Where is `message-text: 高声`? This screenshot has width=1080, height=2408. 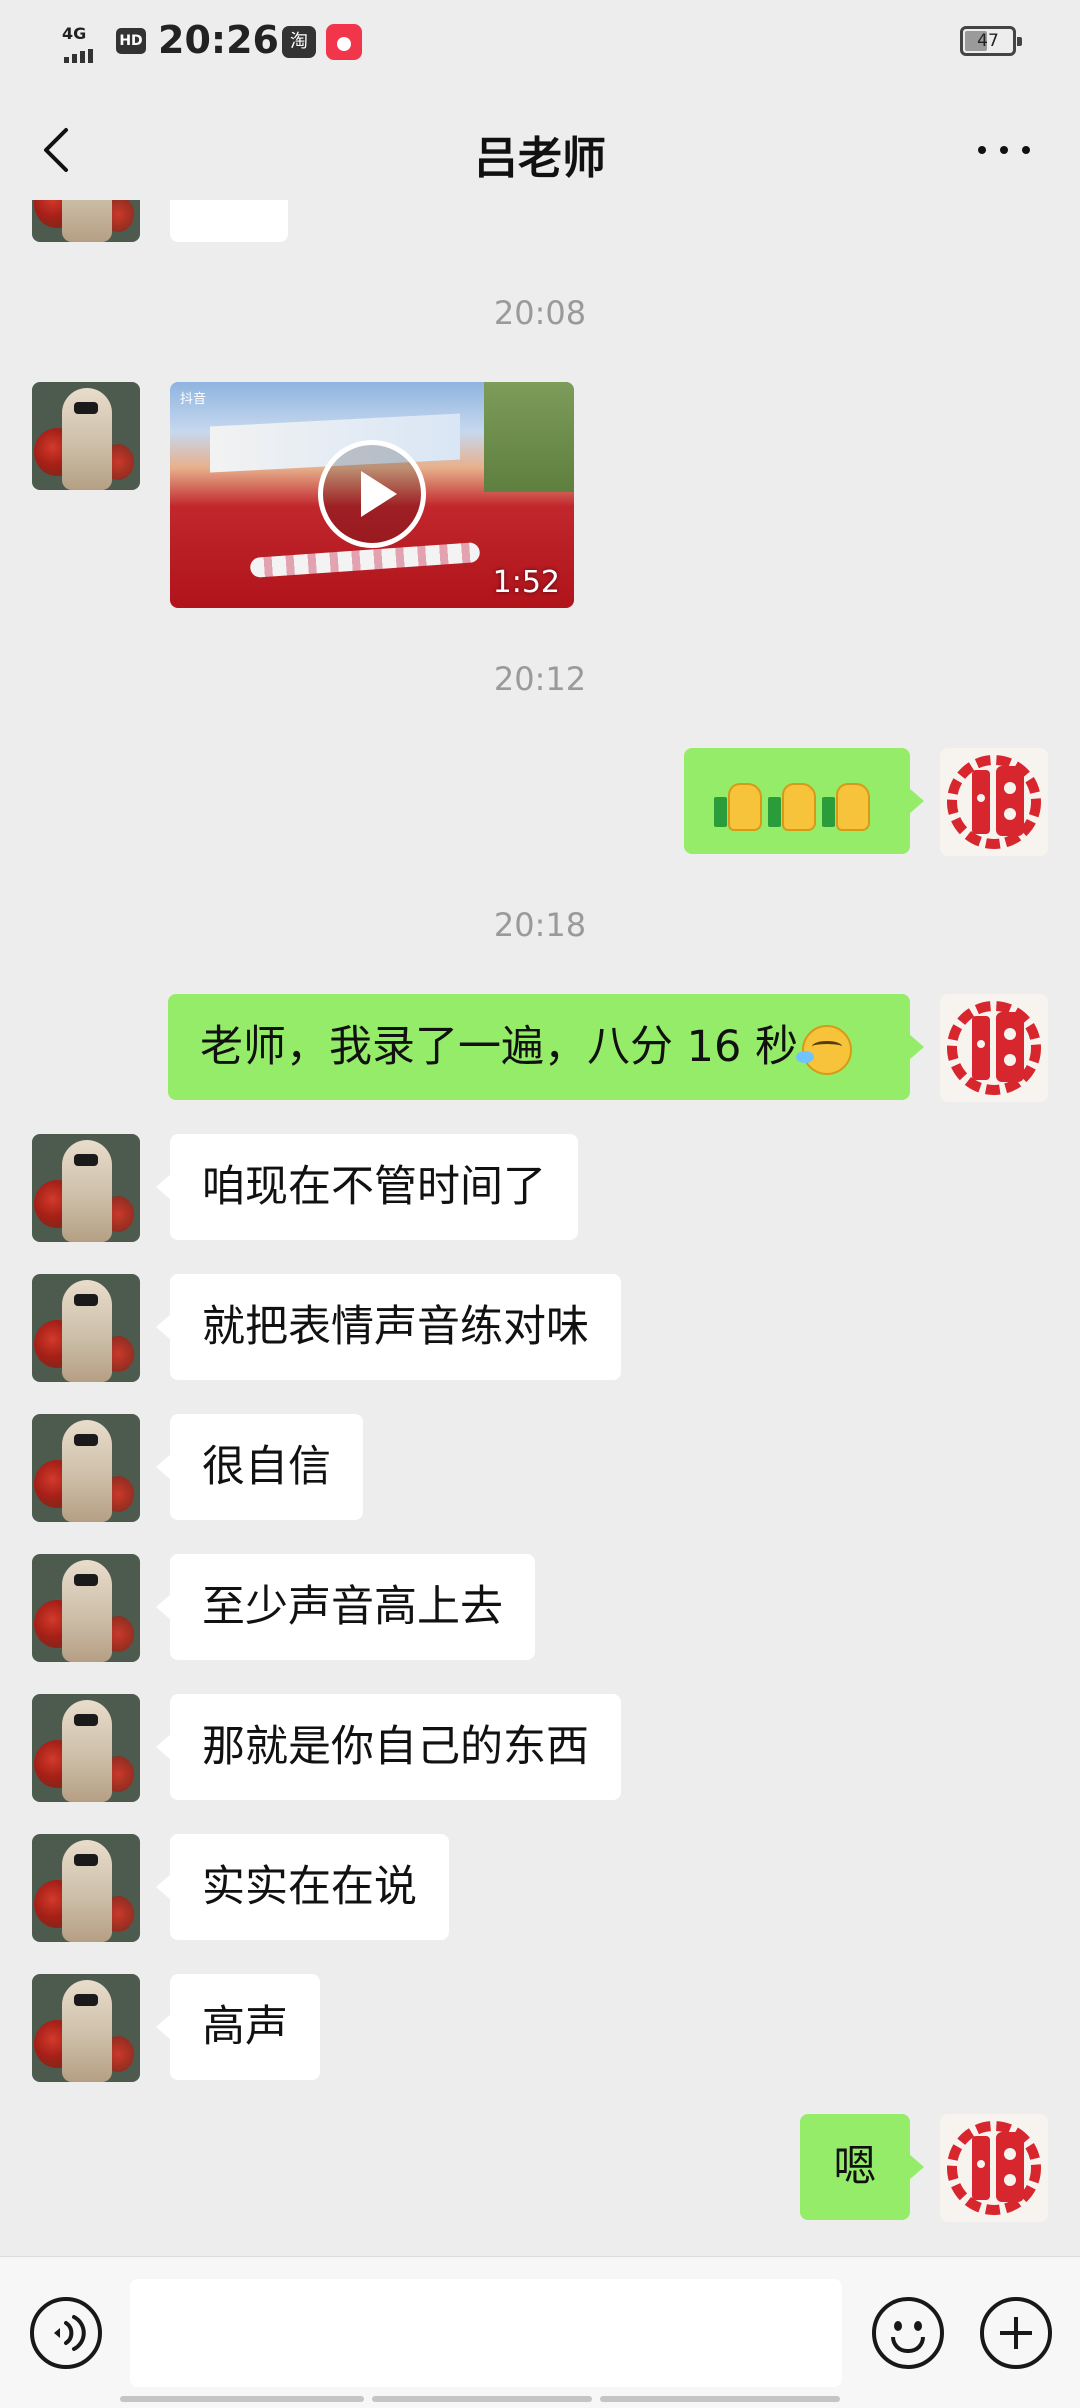 message-text: 高声 is located at coordinates (245, 2027).